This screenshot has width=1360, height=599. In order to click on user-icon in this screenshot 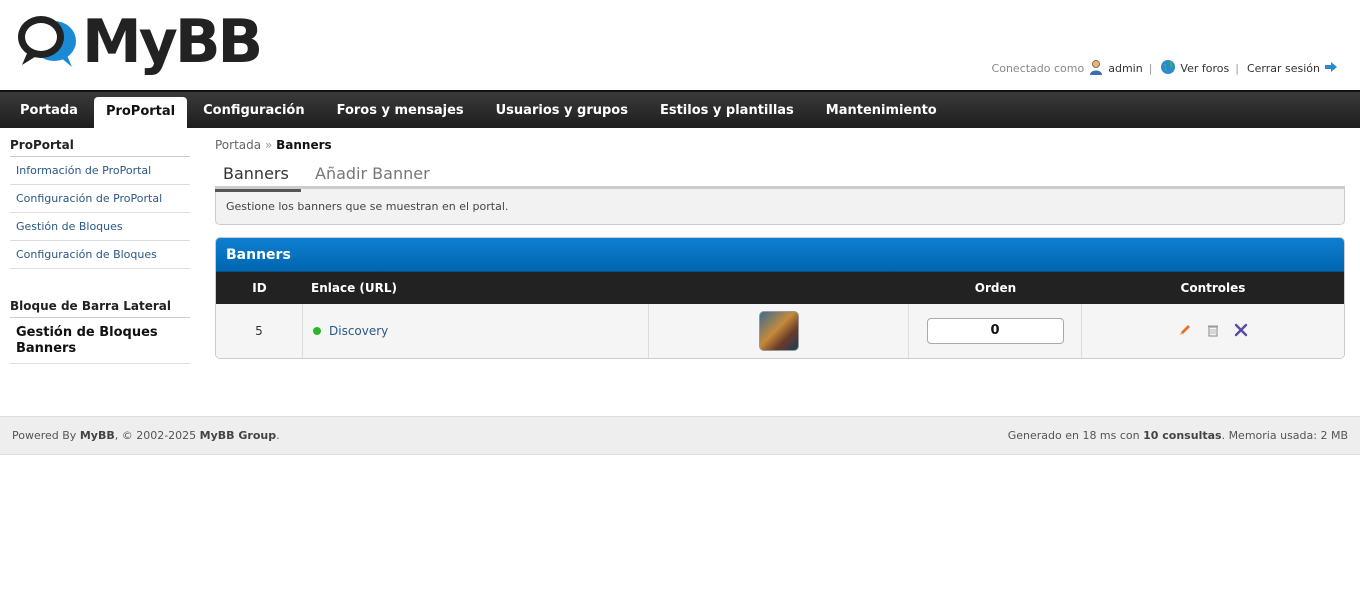, I will do `click(1096, 68)`.